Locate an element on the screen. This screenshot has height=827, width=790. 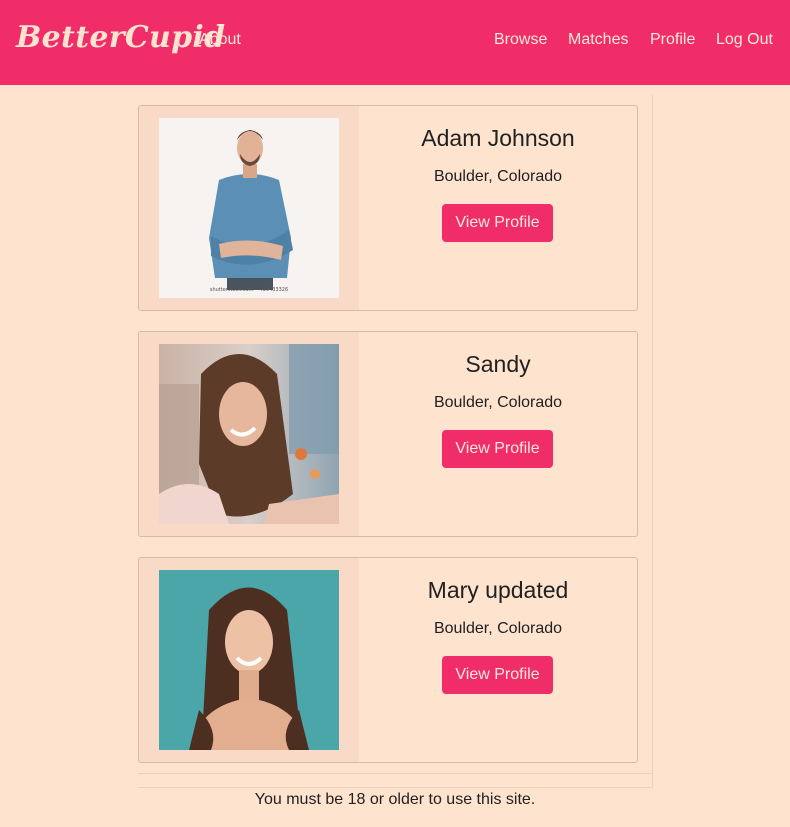
profile-photo: shutterstock.com • 439433326 is located at coordinates (249, 208).